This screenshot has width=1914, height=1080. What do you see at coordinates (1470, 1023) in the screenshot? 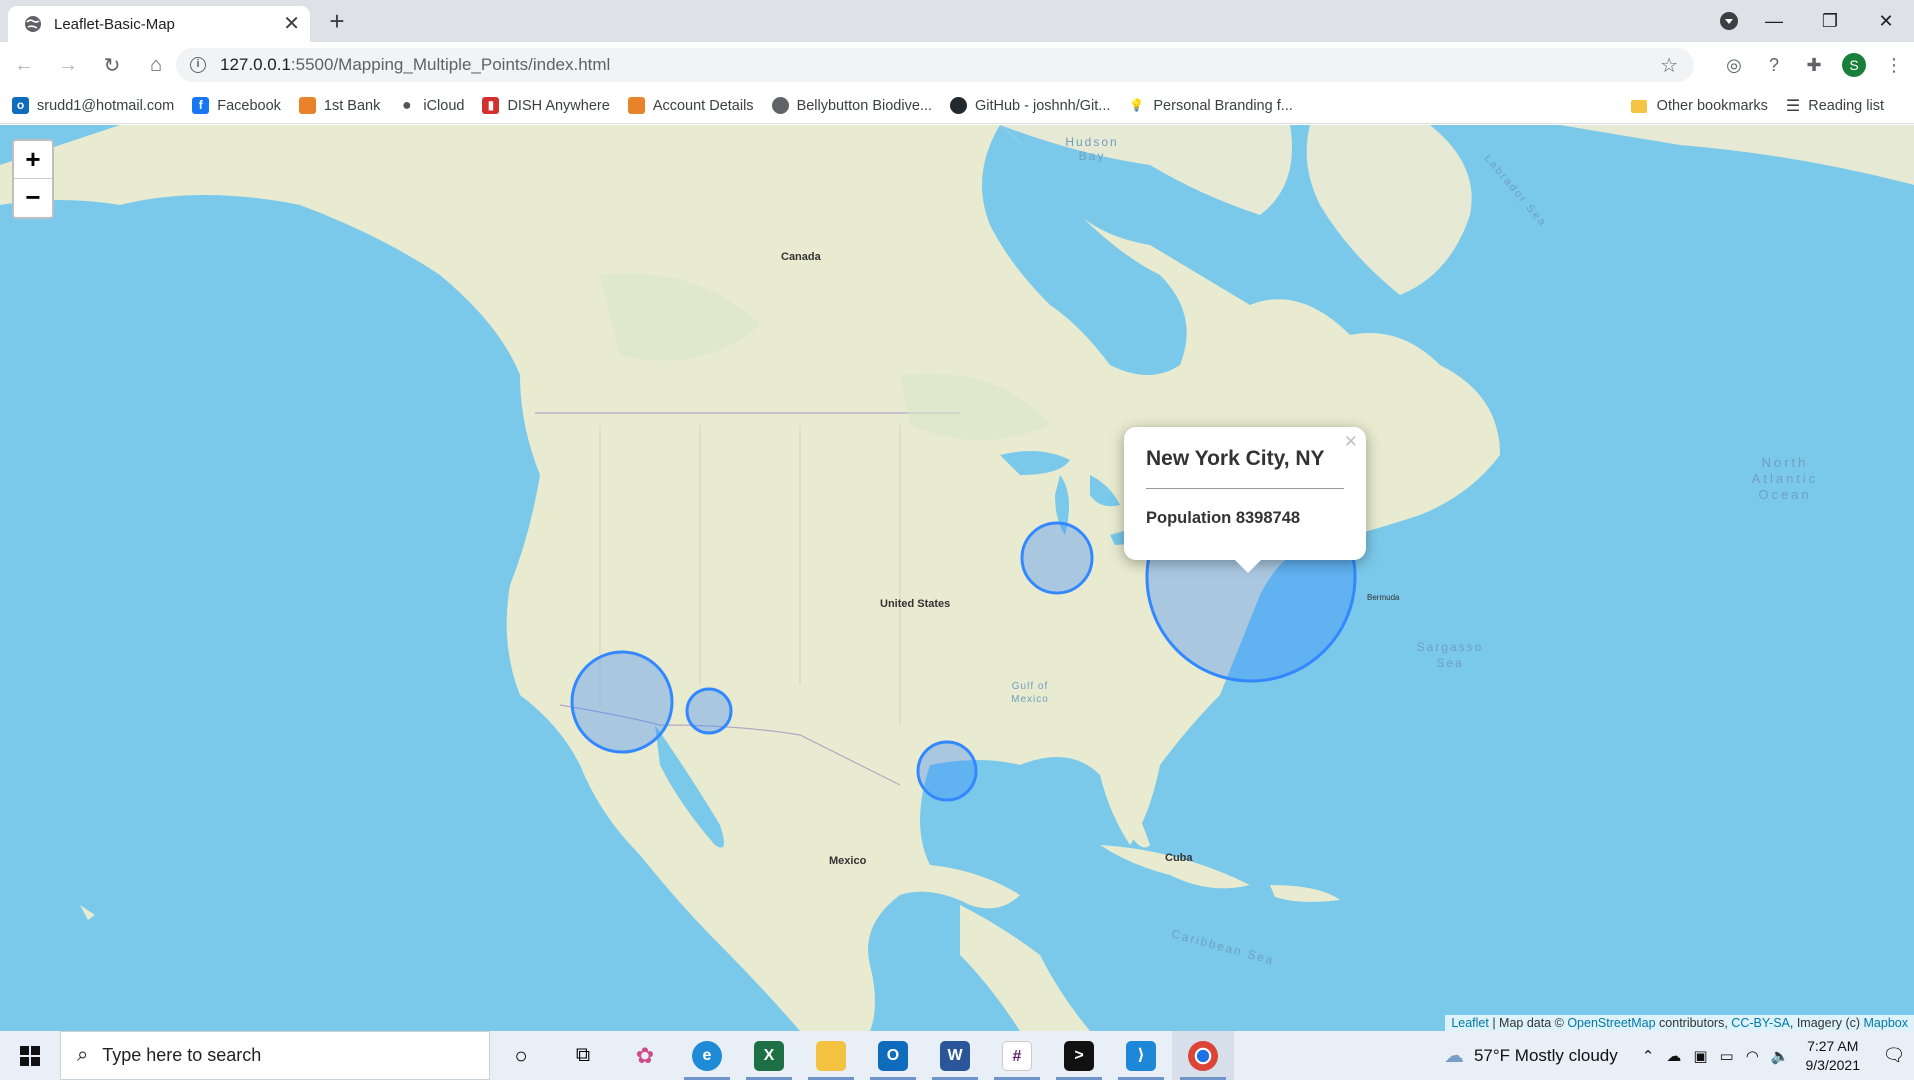
I see `leaflet-link: Leaflet` at bounding box center [1470, 1023].